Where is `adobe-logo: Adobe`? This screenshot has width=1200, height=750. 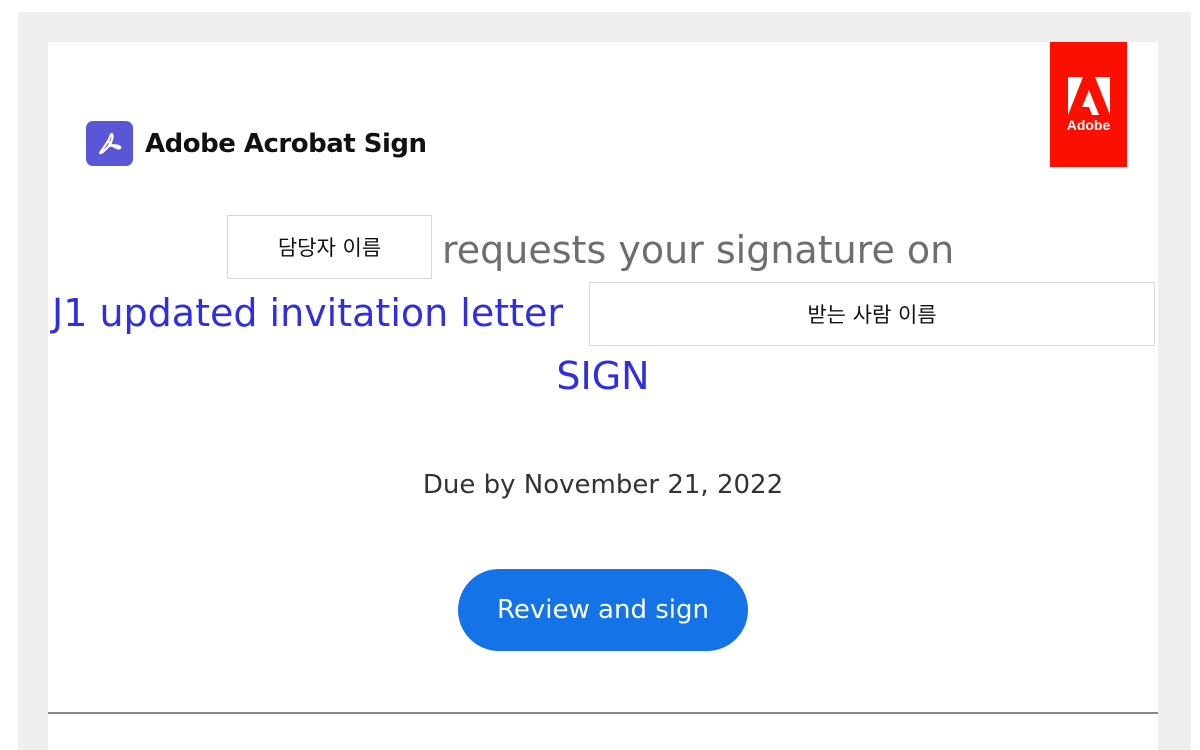 adobe-logo: Adobe is located at coordinates (1088, 104).